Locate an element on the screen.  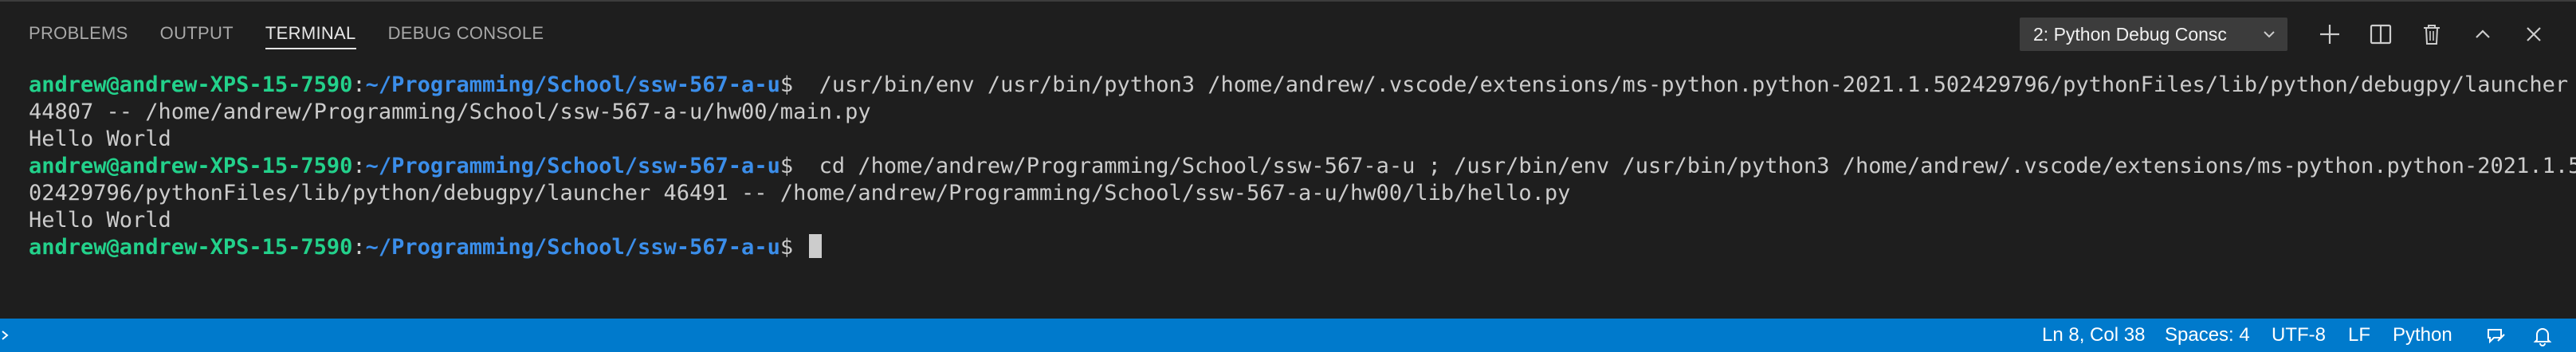
terminal-command is located at coordinates (799, 247).